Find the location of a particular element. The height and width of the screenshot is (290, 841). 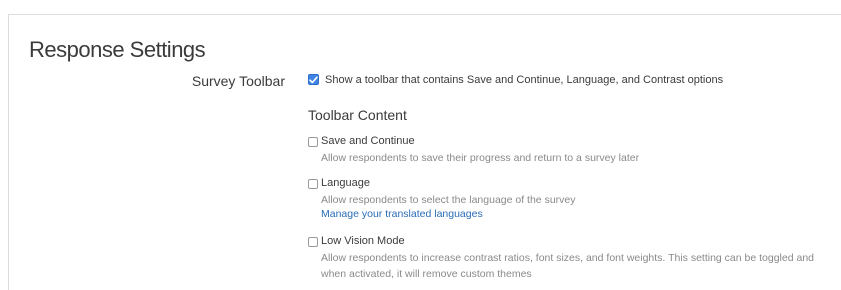

low-vision-mode-checkbox is located at coordinates (313, 242).